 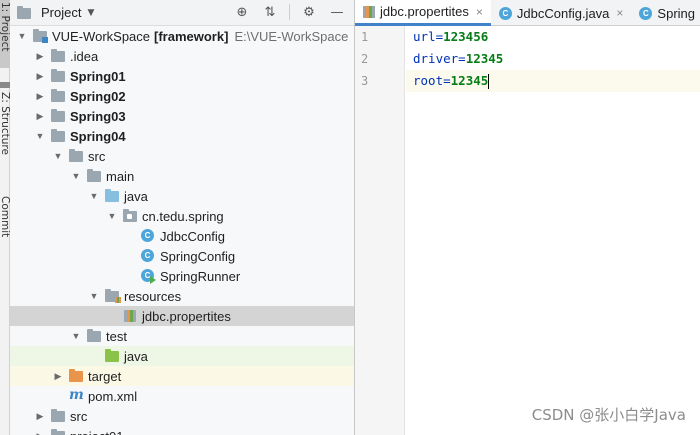 I want to click on tree-item-jdbcconfig: C JdbcConfig, so click(x=182, y=236).